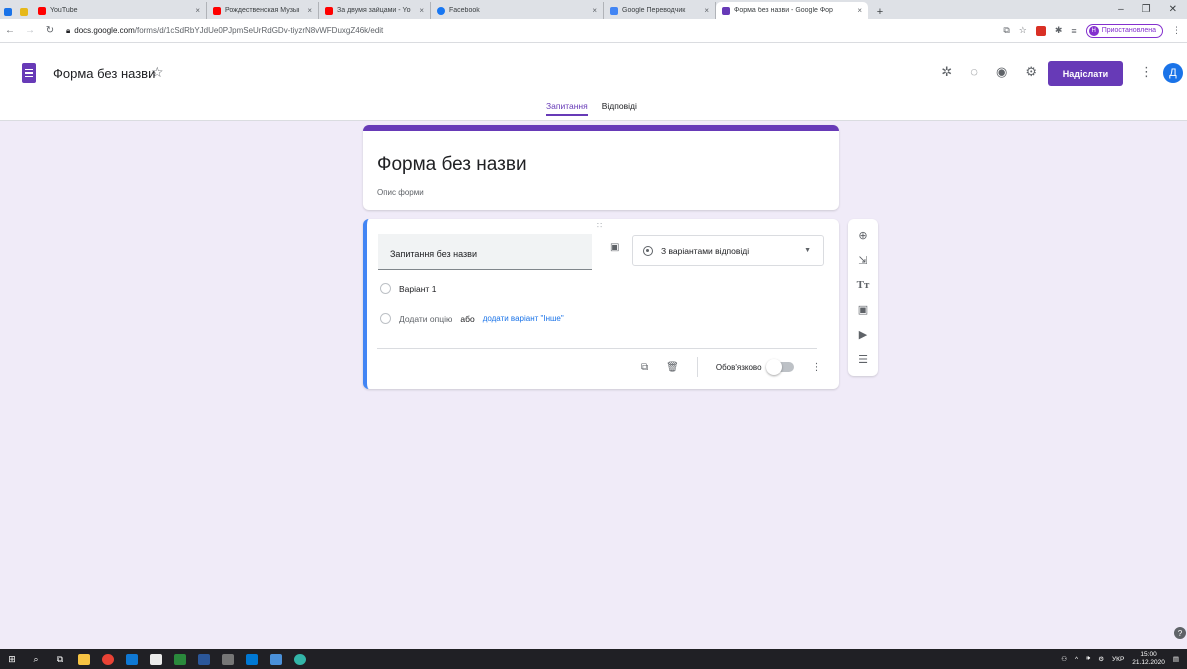 Image resolution: width=1187 pixels, height=669 pixels. Describe the element at coordinates (60, 659) in the screenshot. I see `task-view-icon: ⧉` at that location.